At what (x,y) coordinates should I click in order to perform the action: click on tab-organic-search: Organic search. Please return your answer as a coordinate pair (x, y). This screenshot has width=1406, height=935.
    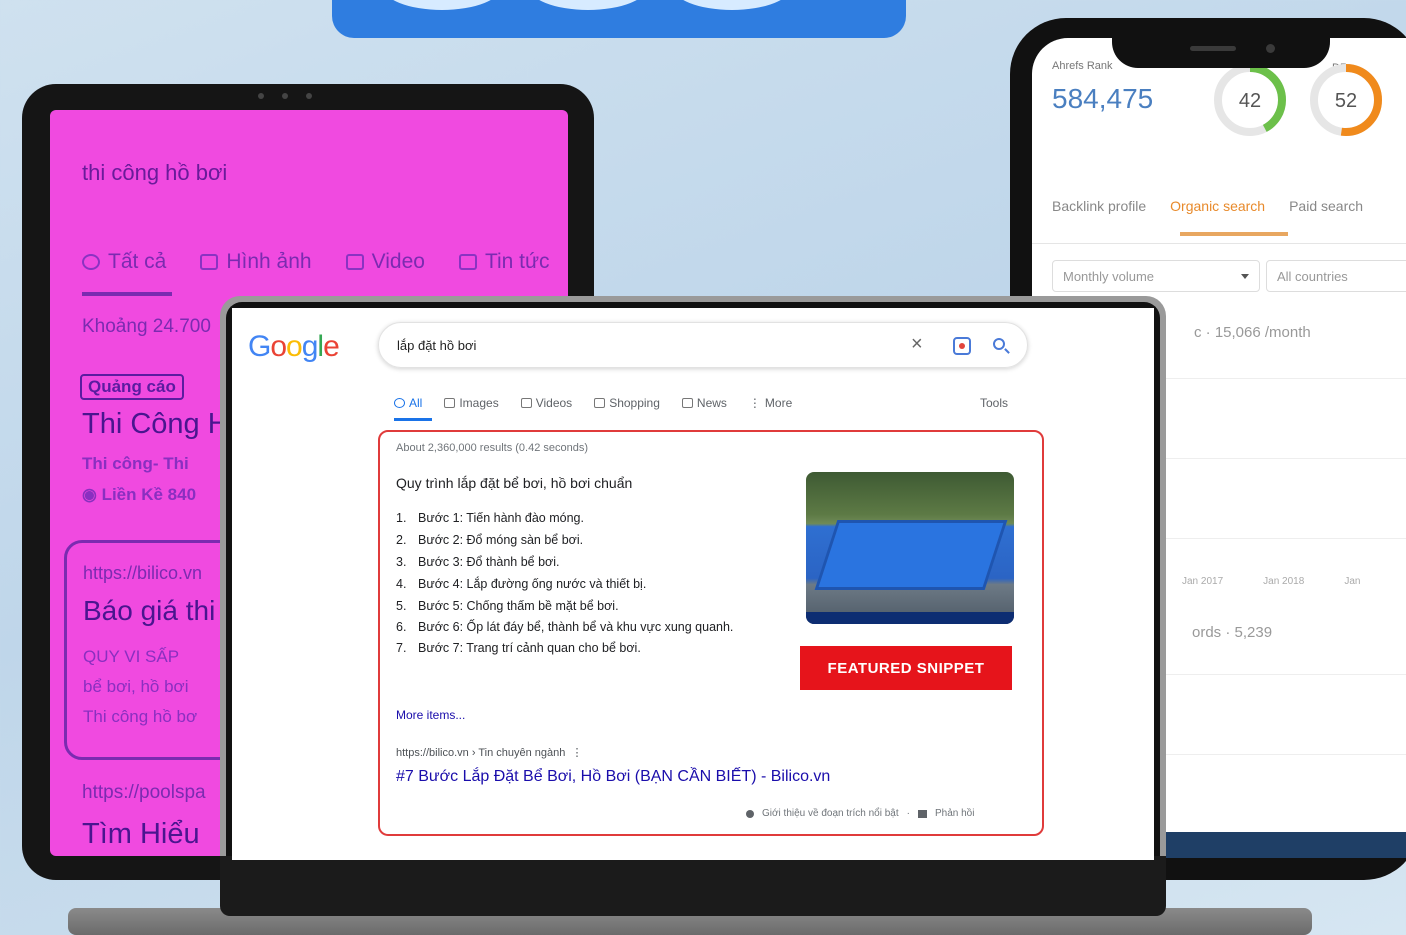
    Looking at the image, I should click on (1217, 206).